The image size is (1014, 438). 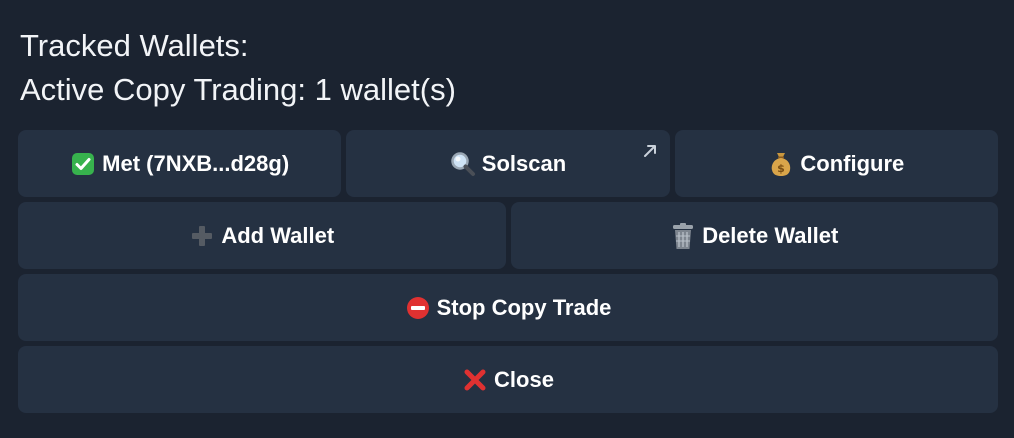 I want to click on magnifier-icon, so click(x=463, y=164).